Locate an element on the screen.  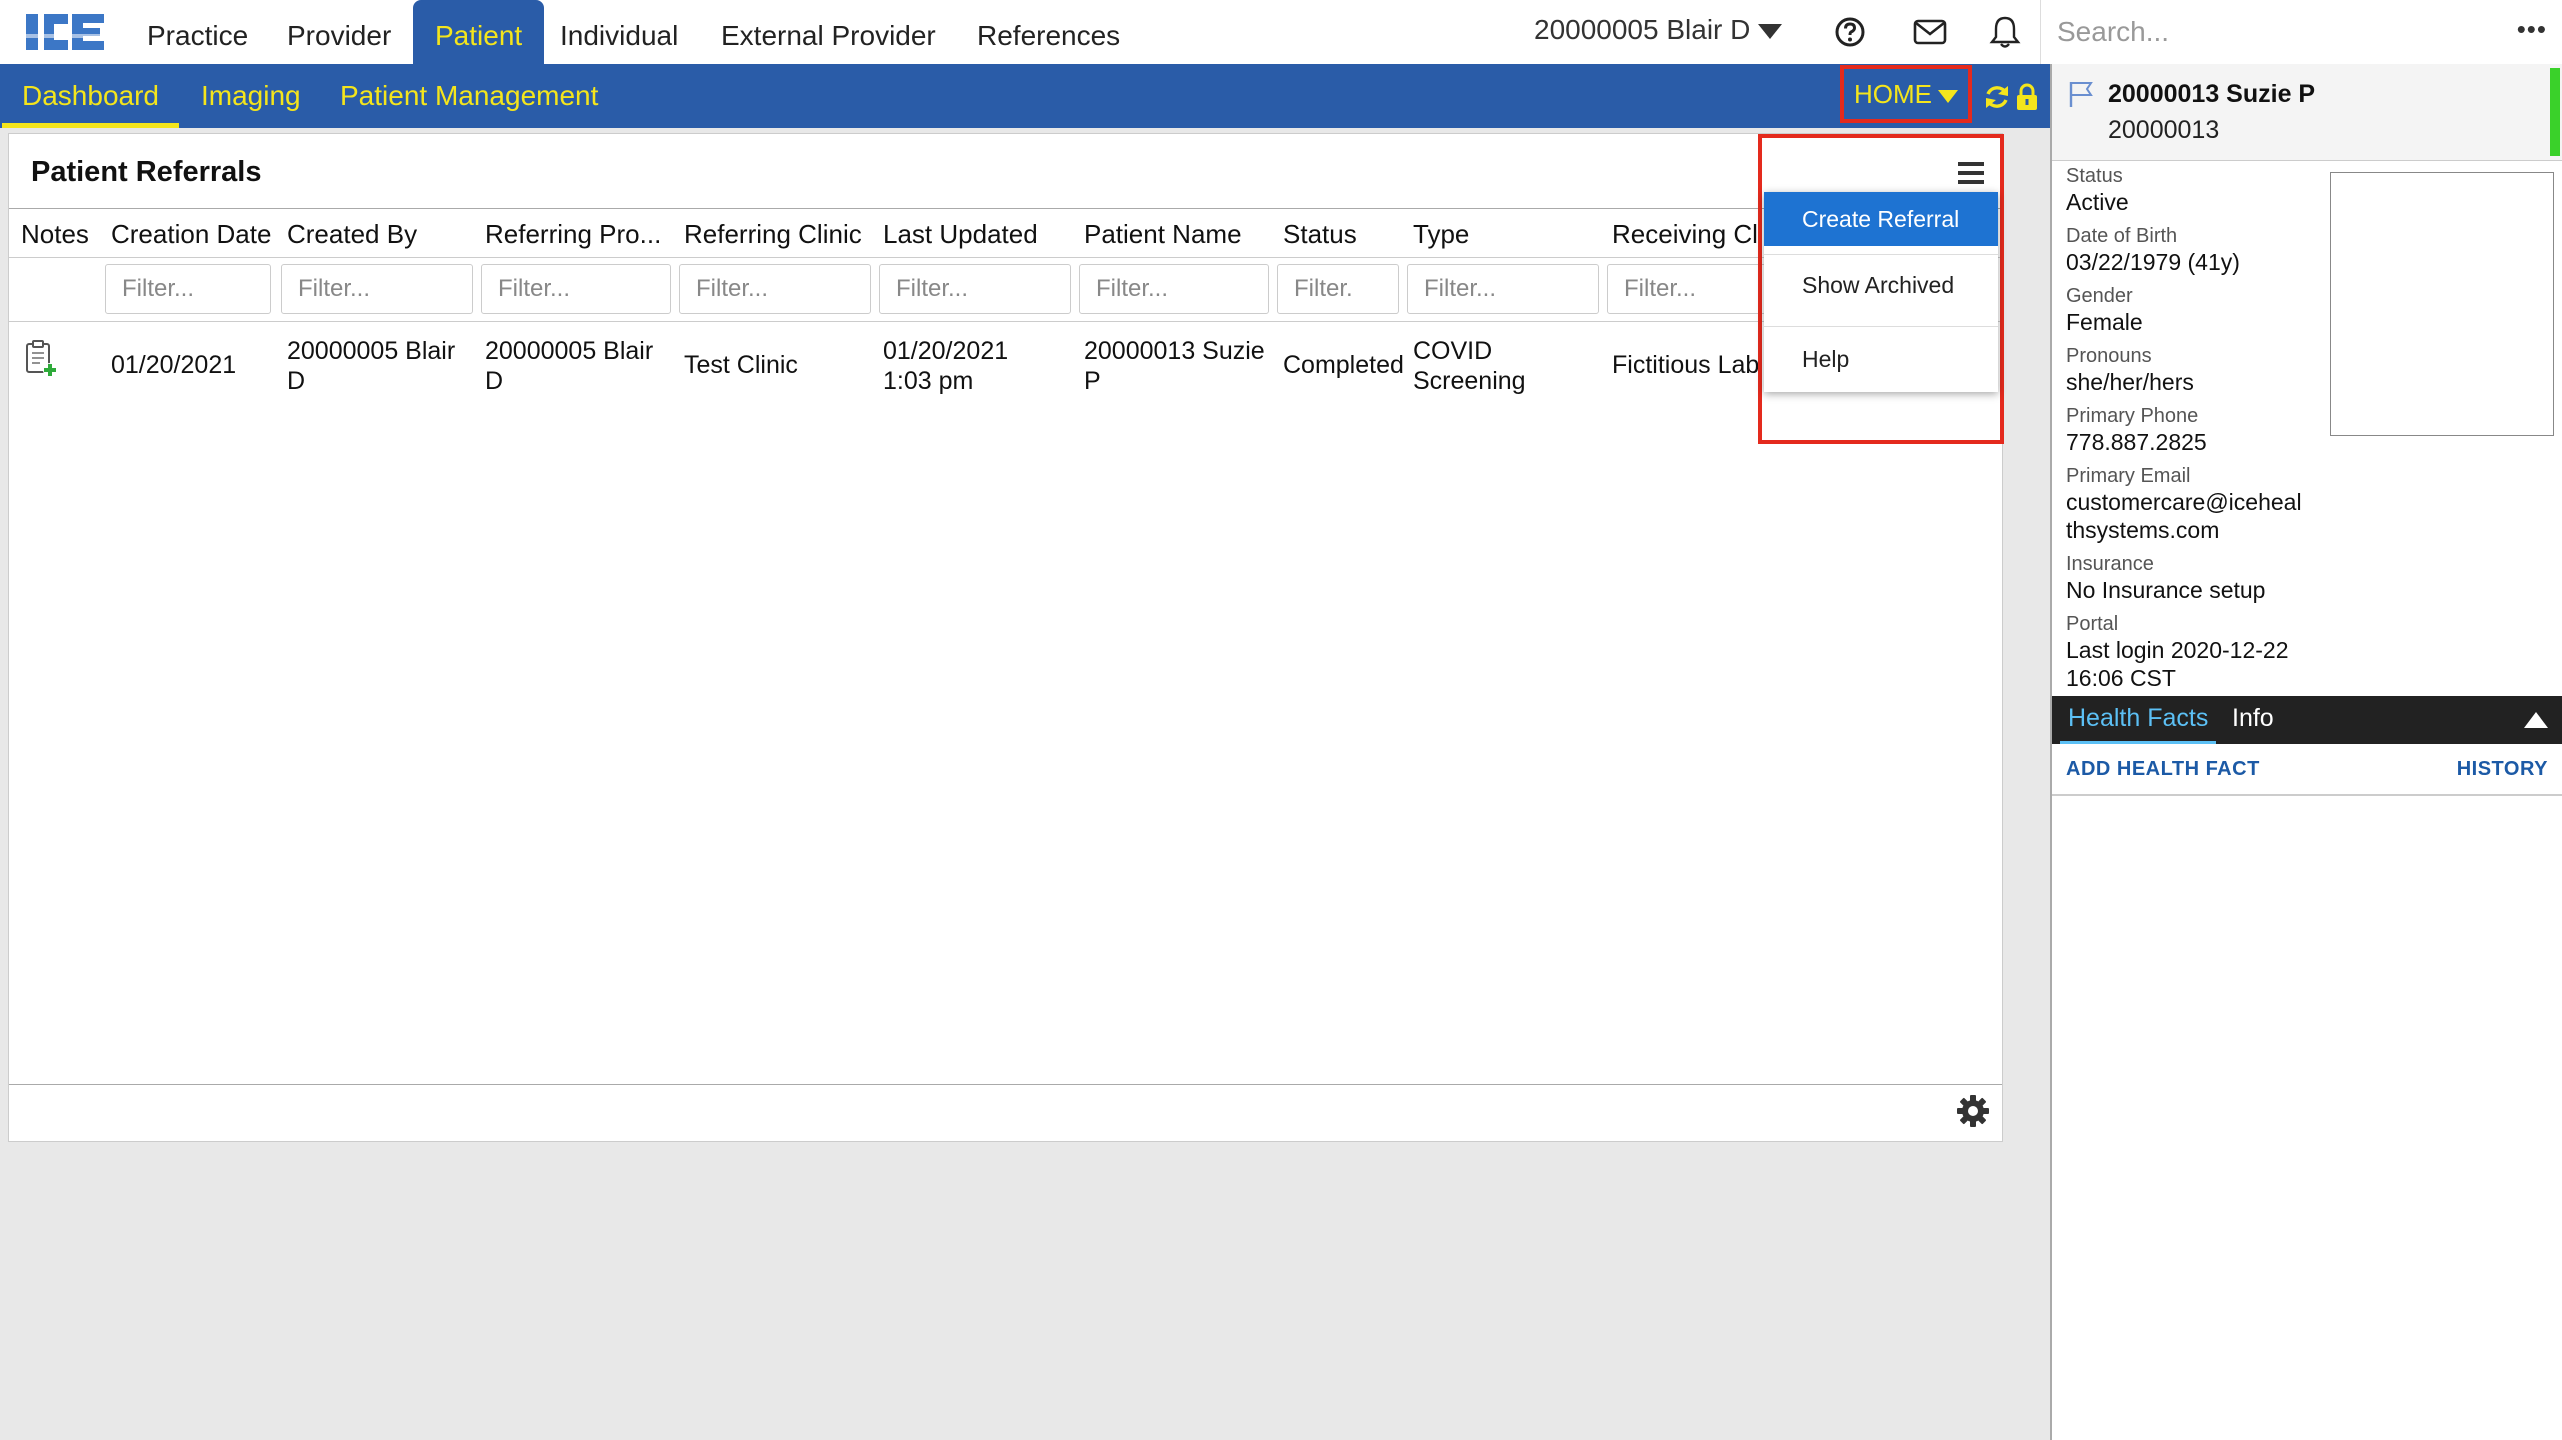
patient-header: 20000013 Suzie P 20000013 is located at coordinates (2307, 112).